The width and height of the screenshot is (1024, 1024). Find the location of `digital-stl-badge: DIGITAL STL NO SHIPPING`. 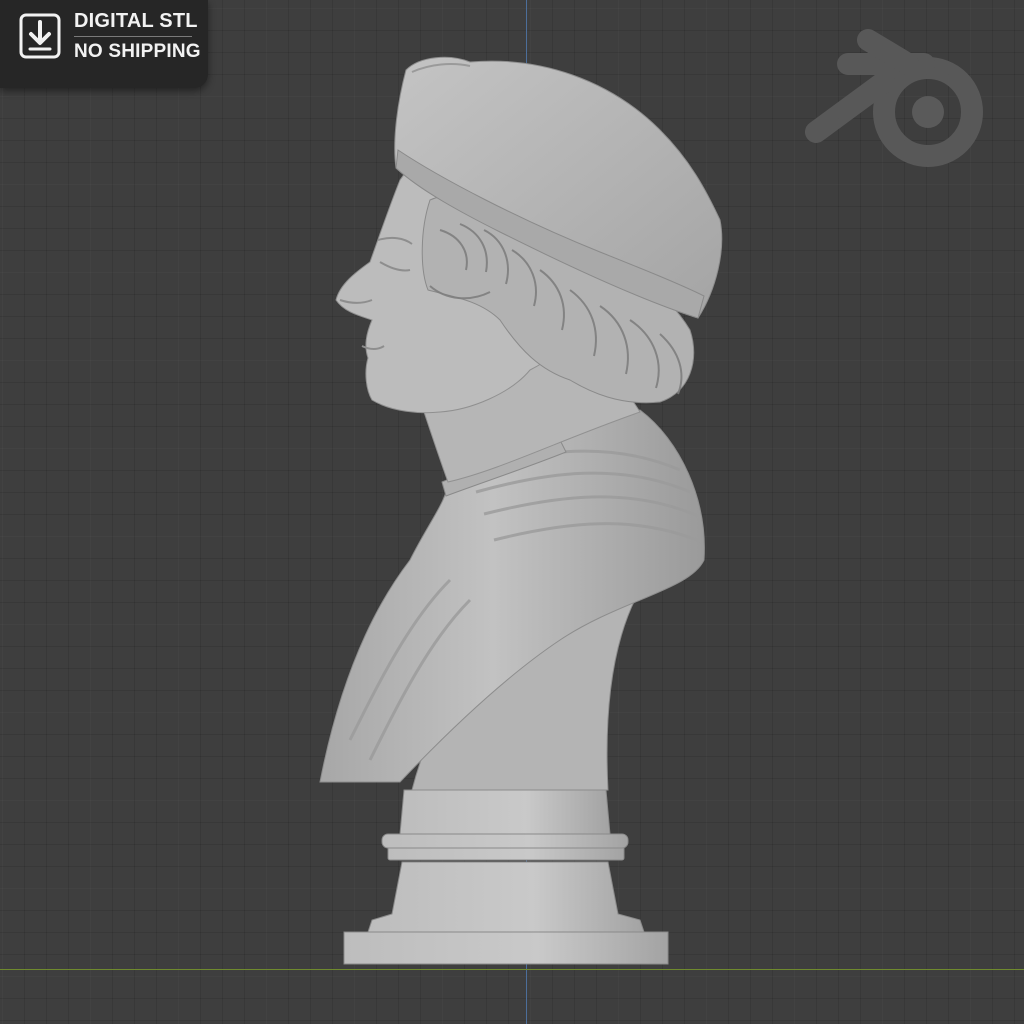

digital-stl-badge: DIGITAL STL NO SHIPPING is located at coordinates (104, 44).